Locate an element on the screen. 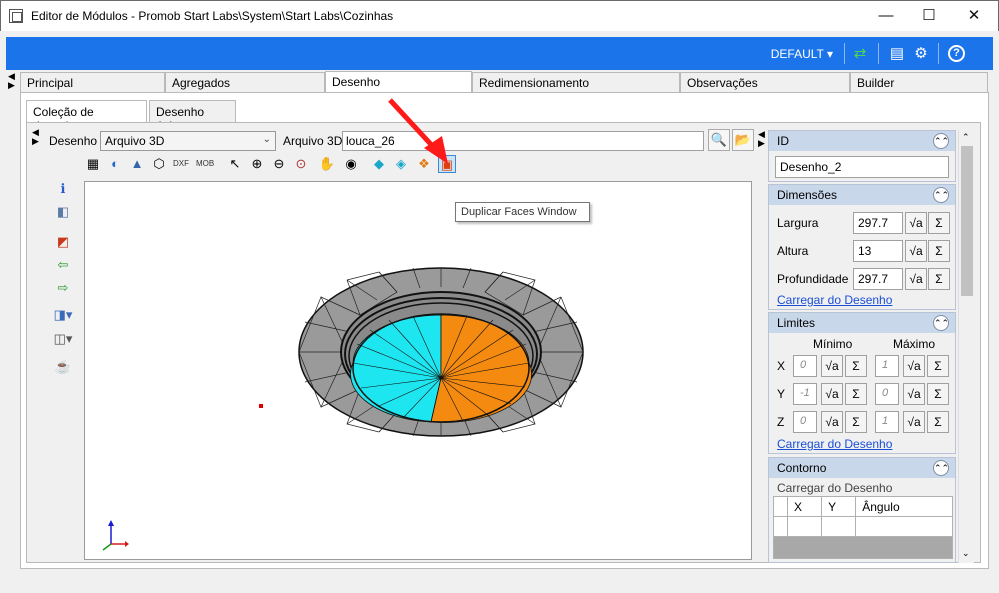  maximo-label: Máximo is located at coordinates (914, 344).